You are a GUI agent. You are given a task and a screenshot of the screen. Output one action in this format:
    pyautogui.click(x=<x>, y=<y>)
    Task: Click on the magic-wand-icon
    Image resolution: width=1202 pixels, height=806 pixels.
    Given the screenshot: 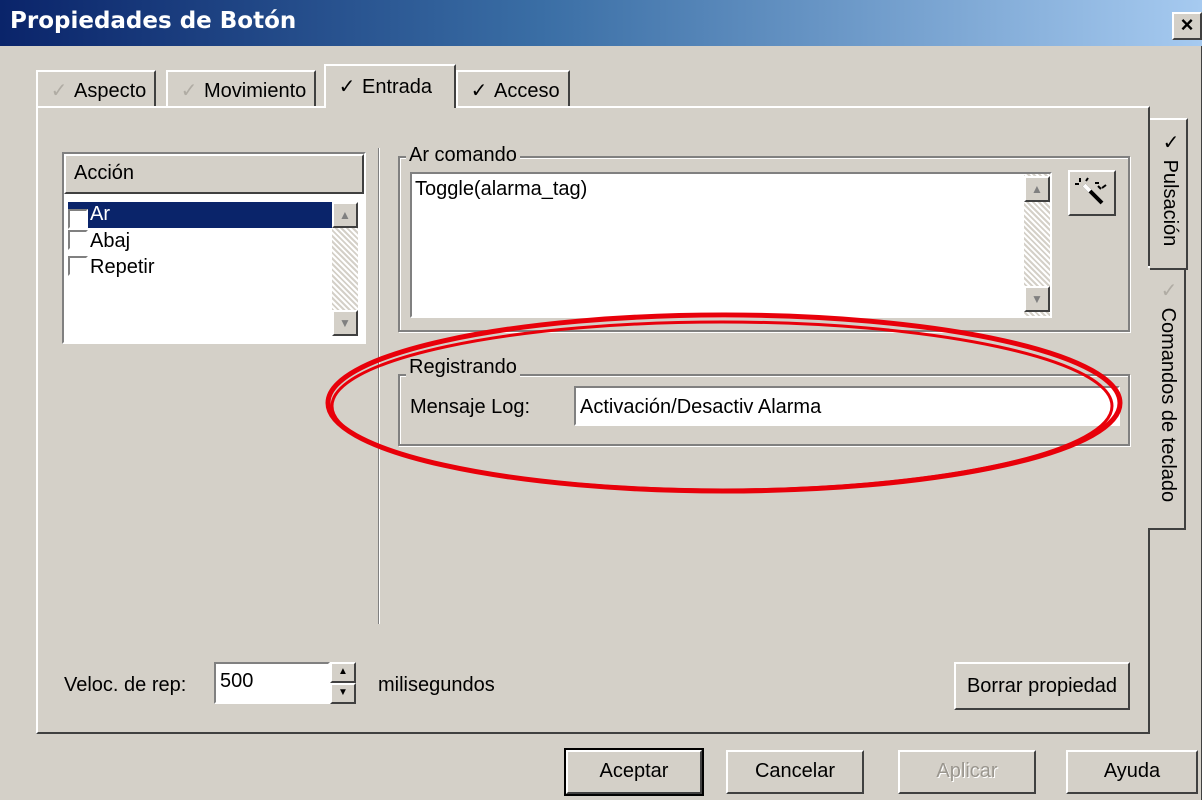 What is the action you would take?
    pyautogui.click(x=1091, y=191)
    